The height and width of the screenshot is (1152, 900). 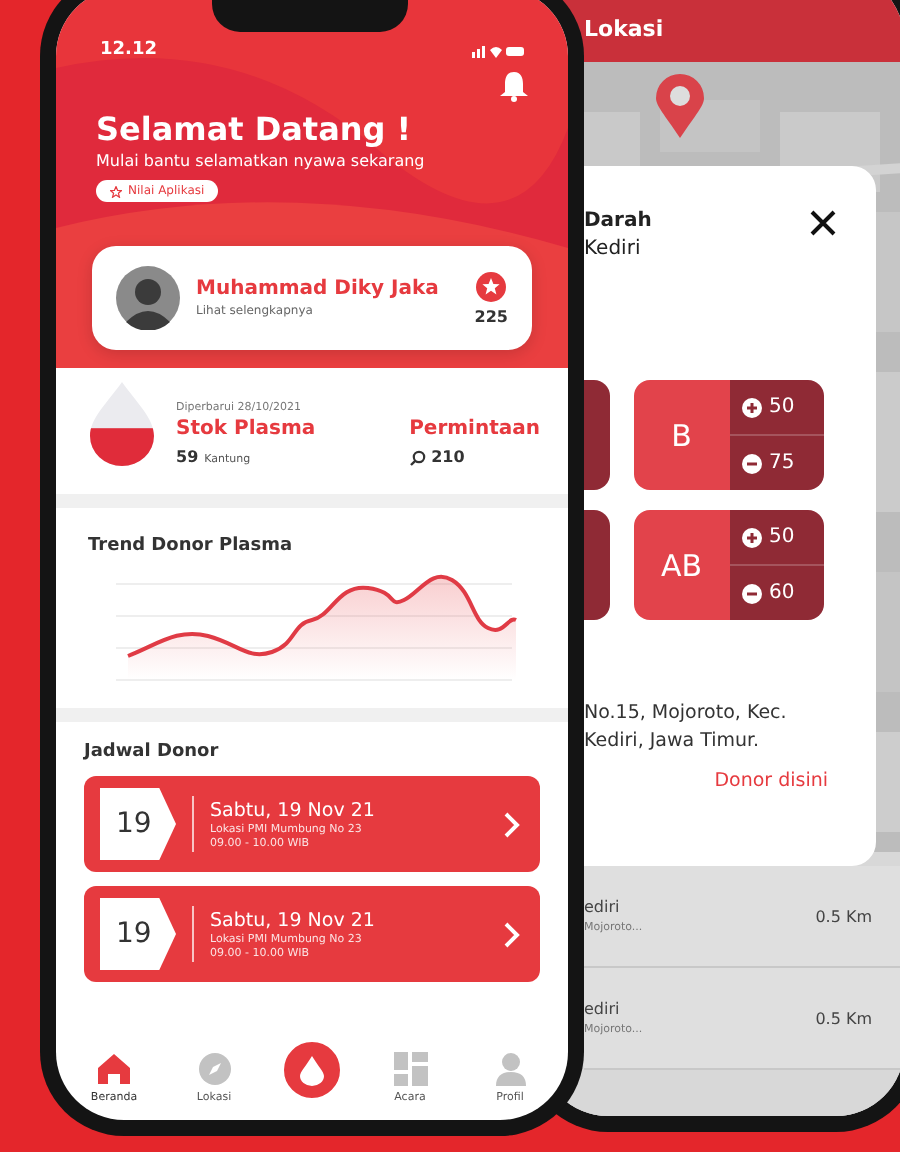 What do you see at coordinates (255, 129) in the screenshot?
I see `welcome-title: Selamat Datang !` at bounding box center [255, 129].